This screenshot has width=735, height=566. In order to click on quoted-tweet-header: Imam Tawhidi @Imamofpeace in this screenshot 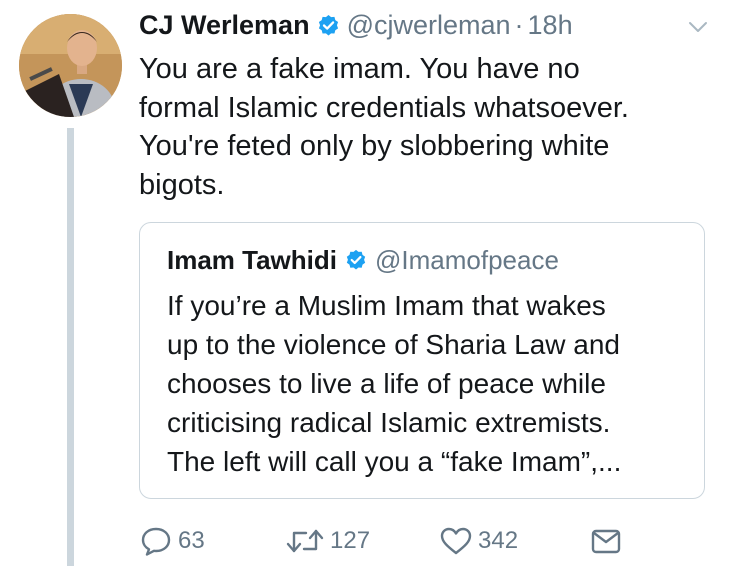, I will do `click(363, 260)`.